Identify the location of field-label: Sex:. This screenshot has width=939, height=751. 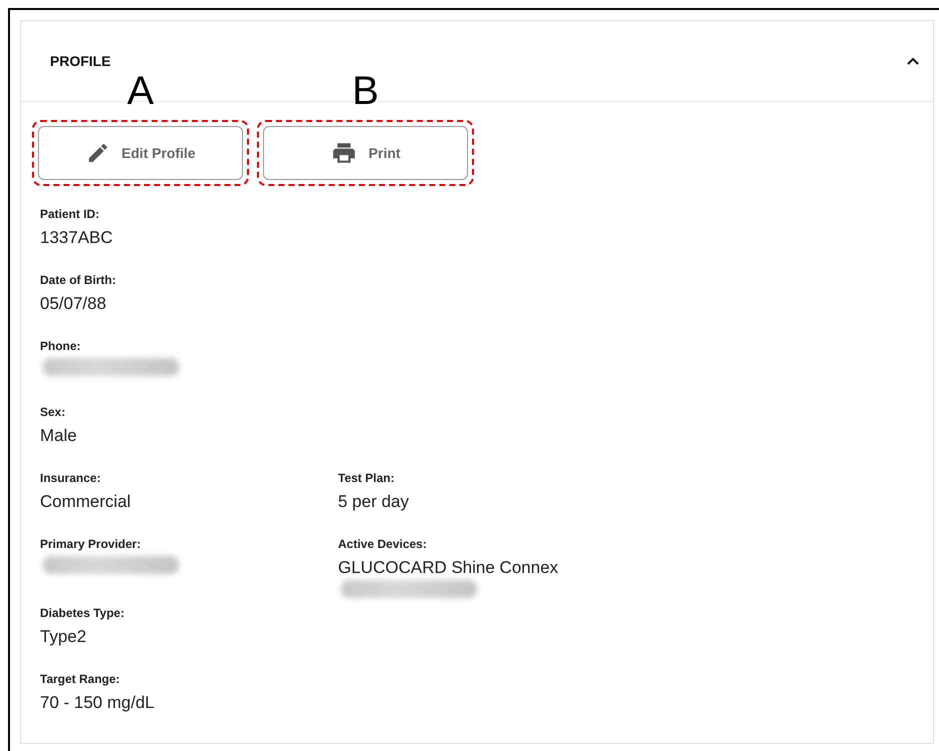
(53, 411).